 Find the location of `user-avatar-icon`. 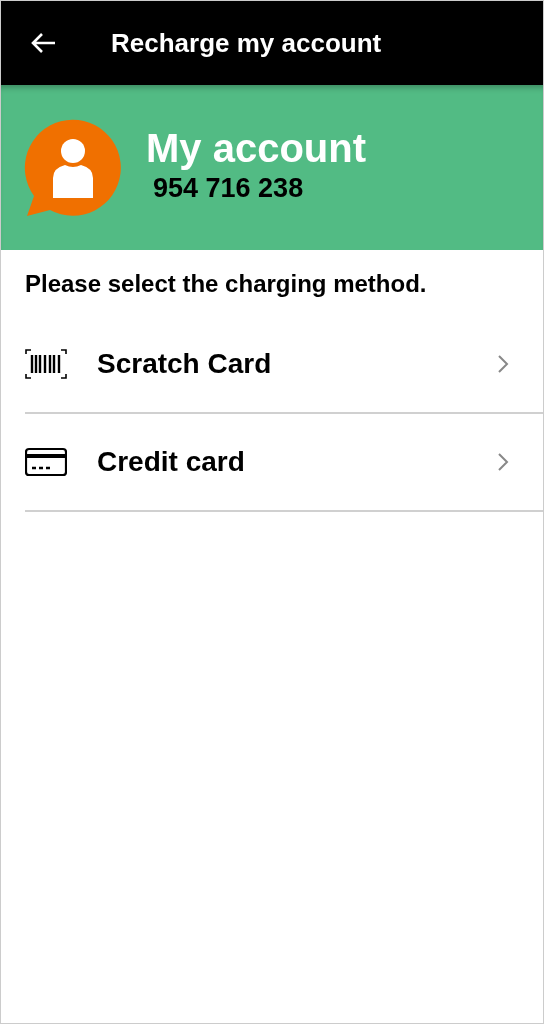

user-avatar-icon is located at coordinates (73, 167).